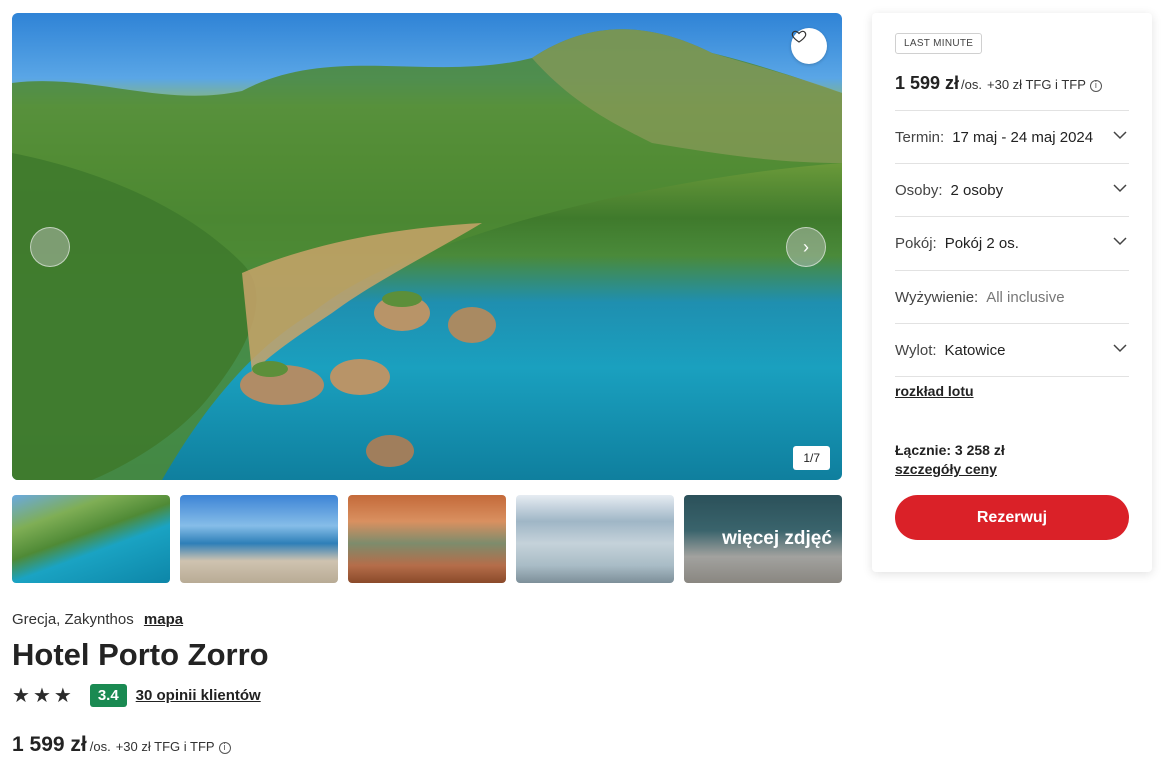  I want to click on board-row: Wyżywienie: All inclusive, so click(1012, 296).